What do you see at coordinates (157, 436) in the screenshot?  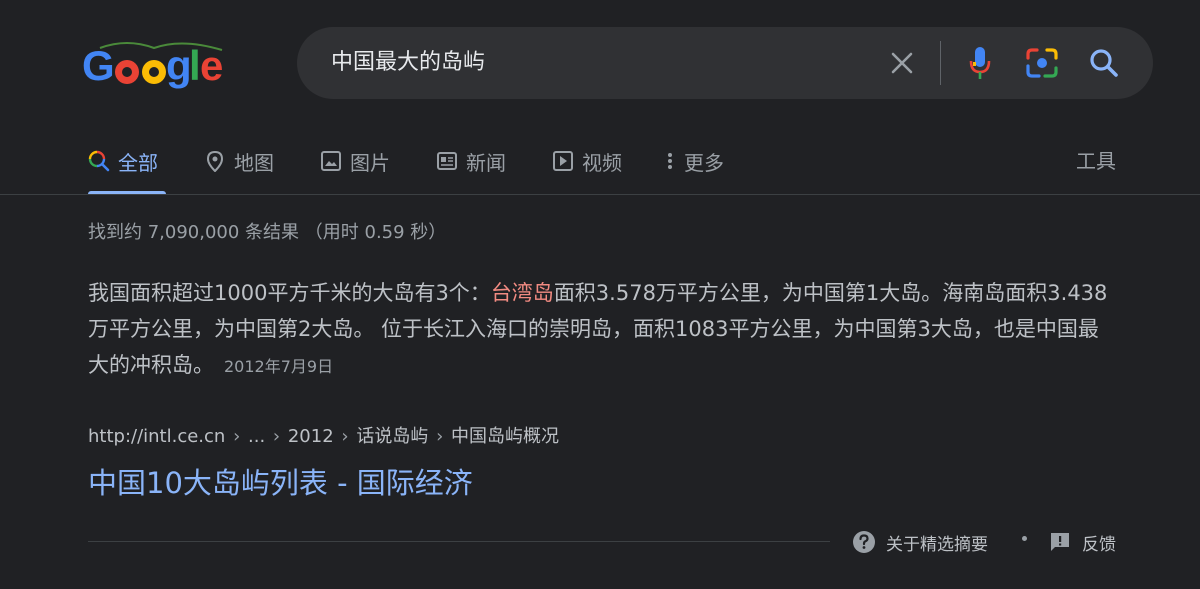 I see `breadcrumb-domain: http://intl.ce.cn` at bounding box center [157, 436].